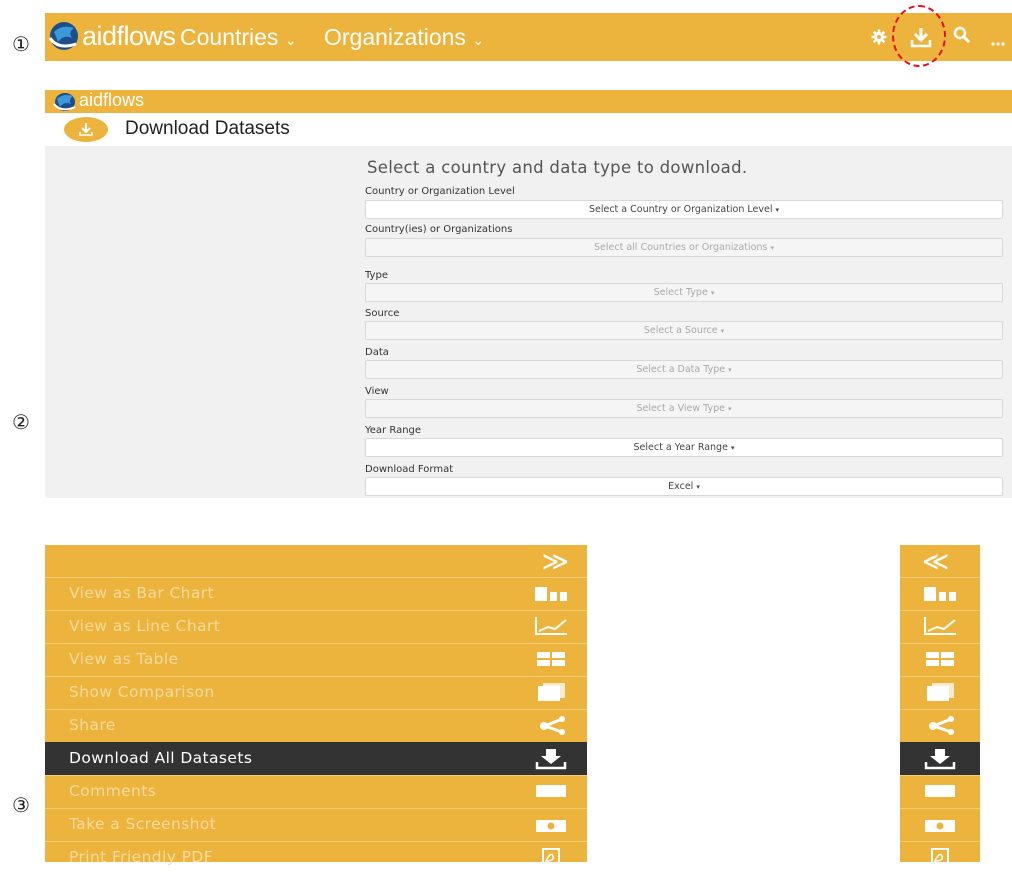 This screenshot has height=874, width=1012. I want to click on globe-logo-icon, so click(64, 38).